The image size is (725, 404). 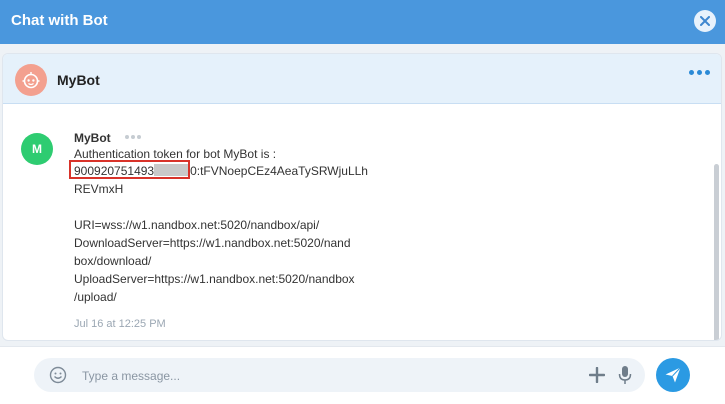 What do you see at coordinates (716, 252) in the screenshot?
I see `scrollbar-thumb` at bounding box center [716, 252].